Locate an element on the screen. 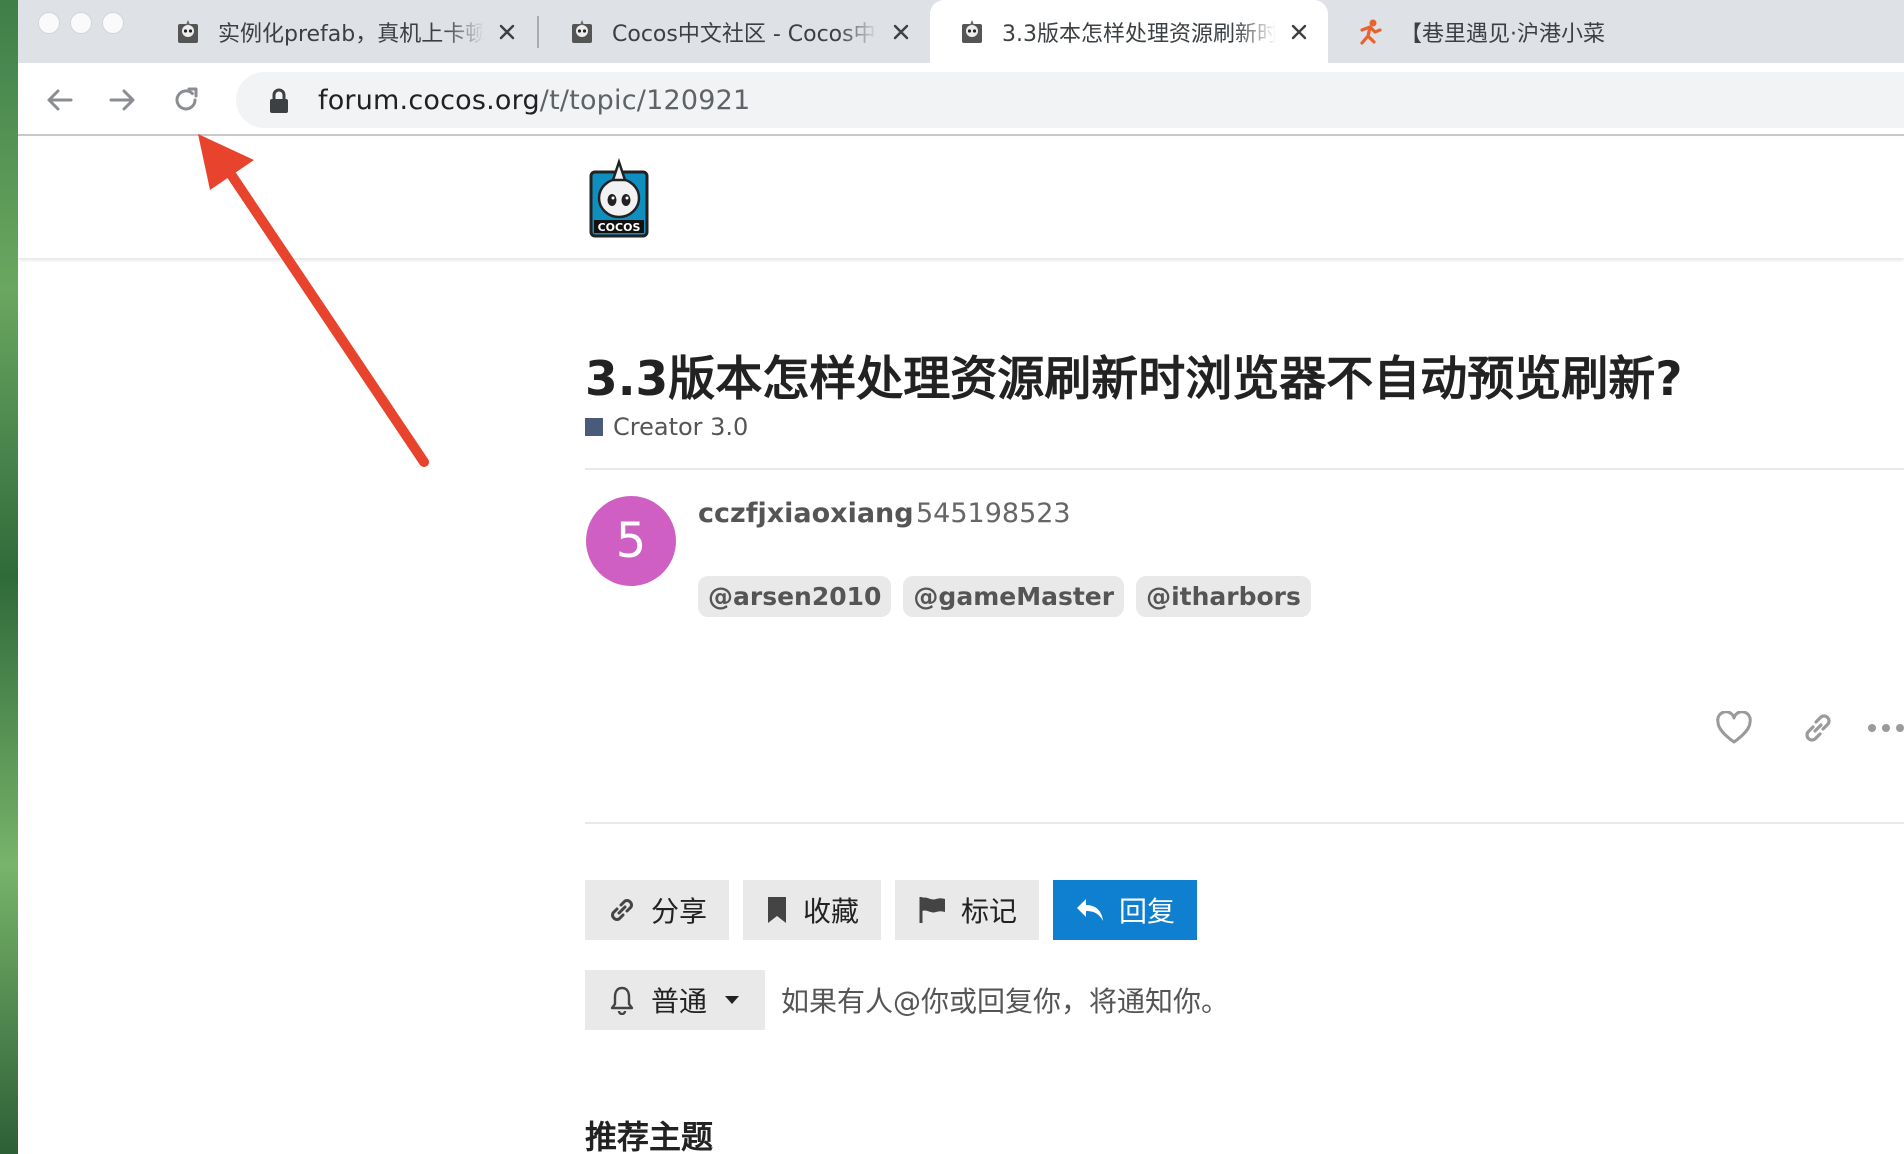 This screenshot has height=1154, width=1904. tab-3-active: 3.3版本怎样处理资源刷新时浏览器不自动预览刷新? is located at coordinates (1129, 31).